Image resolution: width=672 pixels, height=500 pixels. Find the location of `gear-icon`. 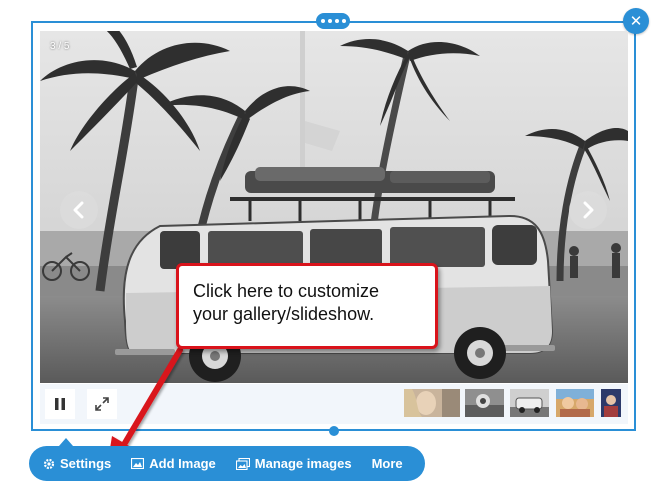

gear-icon is located at coordinates (49, 464).